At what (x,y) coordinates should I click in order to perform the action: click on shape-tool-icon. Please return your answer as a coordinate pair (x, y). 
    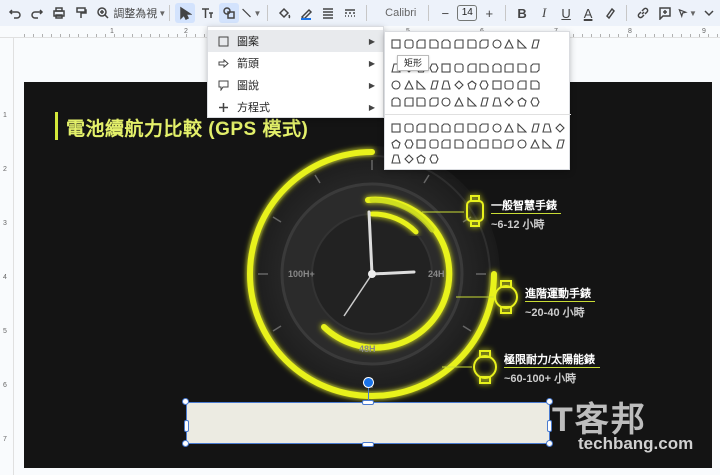
    Looking at the image, I should click on (229, 13).